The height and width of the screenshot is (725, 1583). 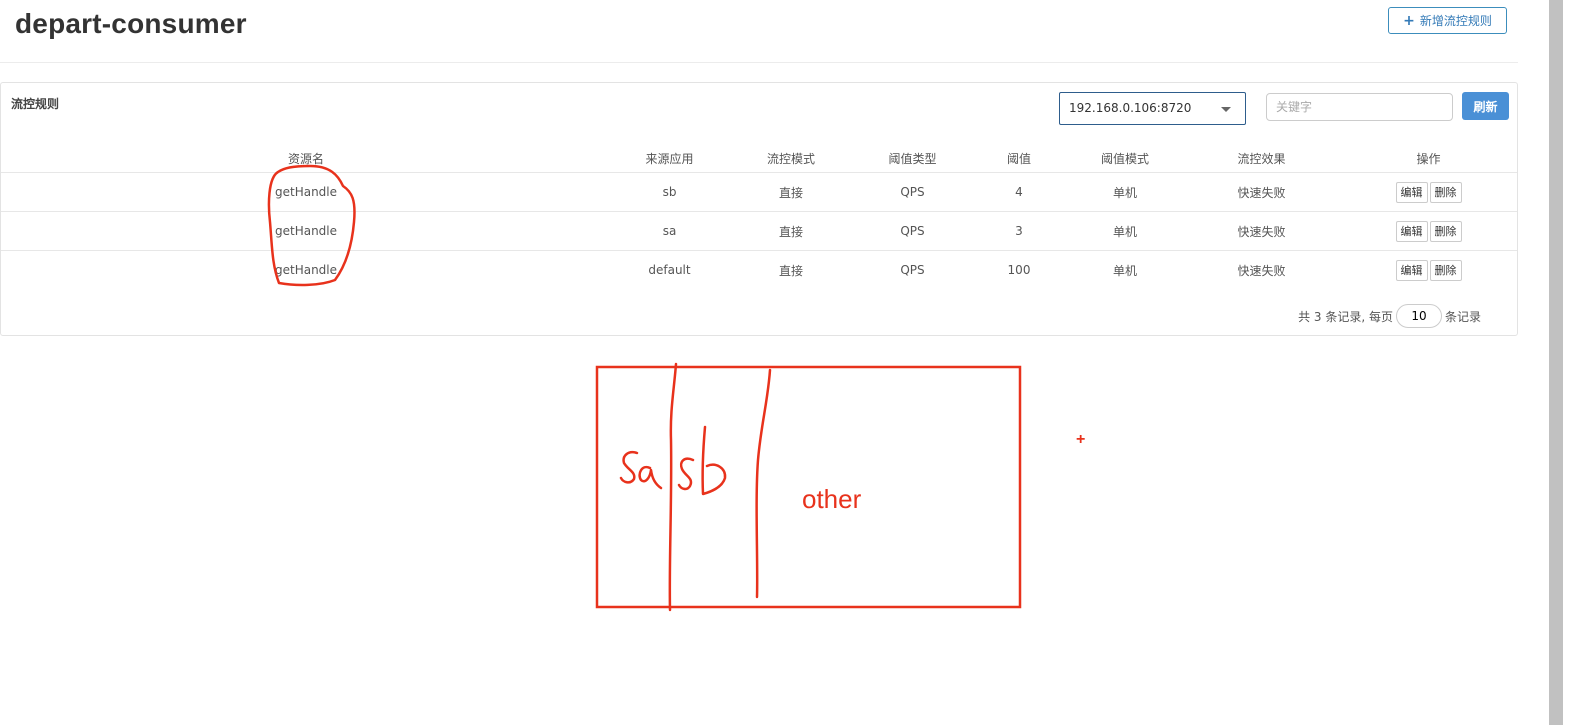 What do you see at coordinates (669, 192) in the screenshot?
I see `cell-limit-app: sb` at bounding box center [669, 192].